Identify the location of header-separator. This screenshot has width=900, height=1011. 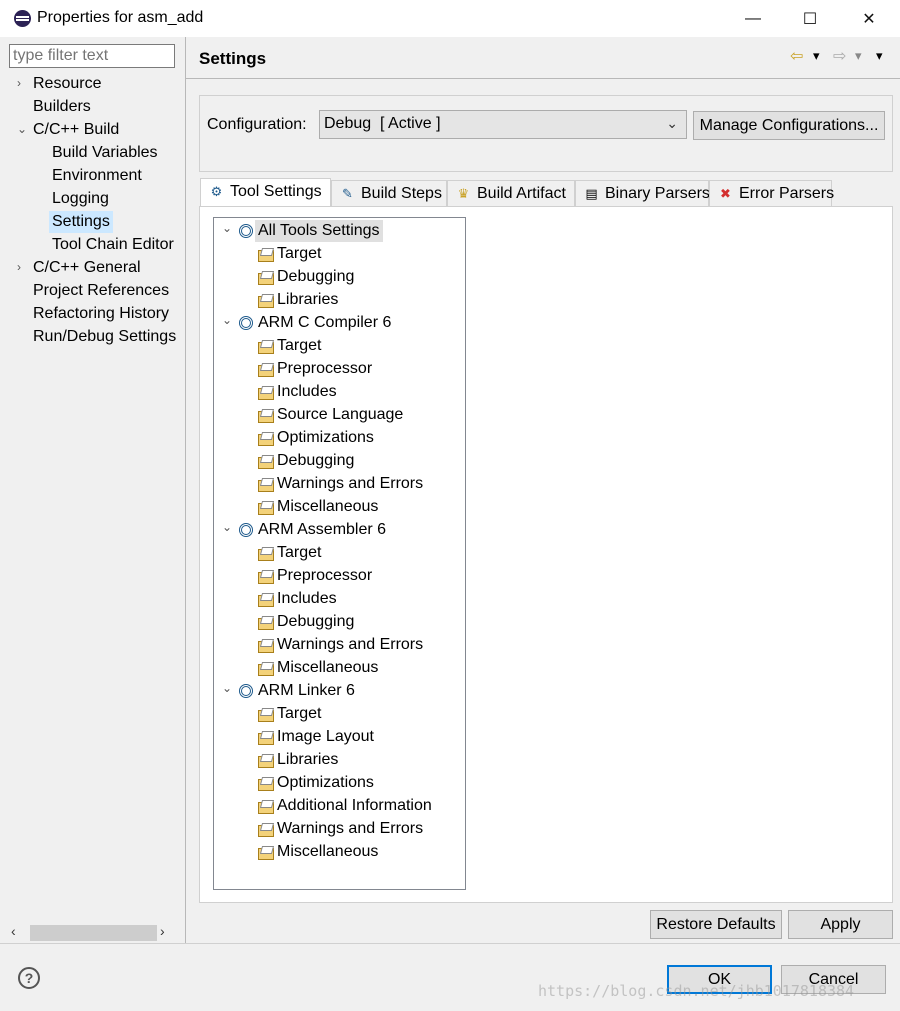
(543, 78).